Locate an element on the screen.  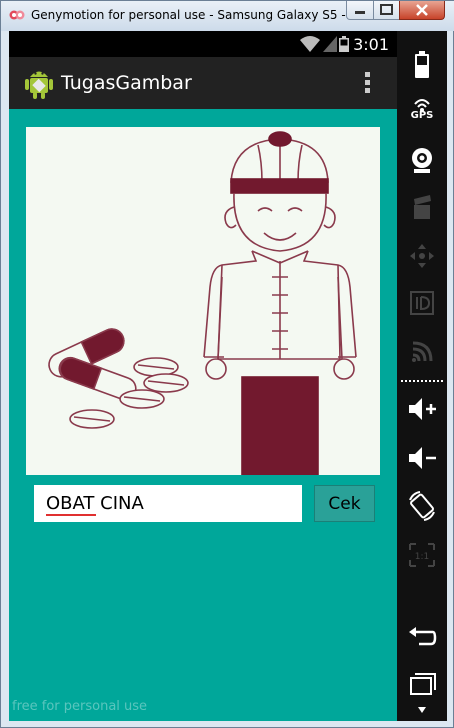
recent-apps-icon is located at coordinates (422, 685).